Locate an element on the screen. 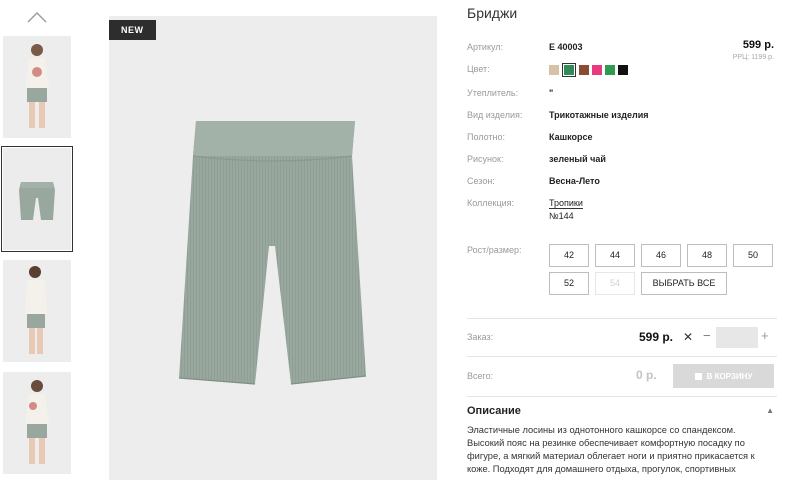 This screenshot has width=800, height=480. size-42-button: 42 is located at coordinates (569, 255).